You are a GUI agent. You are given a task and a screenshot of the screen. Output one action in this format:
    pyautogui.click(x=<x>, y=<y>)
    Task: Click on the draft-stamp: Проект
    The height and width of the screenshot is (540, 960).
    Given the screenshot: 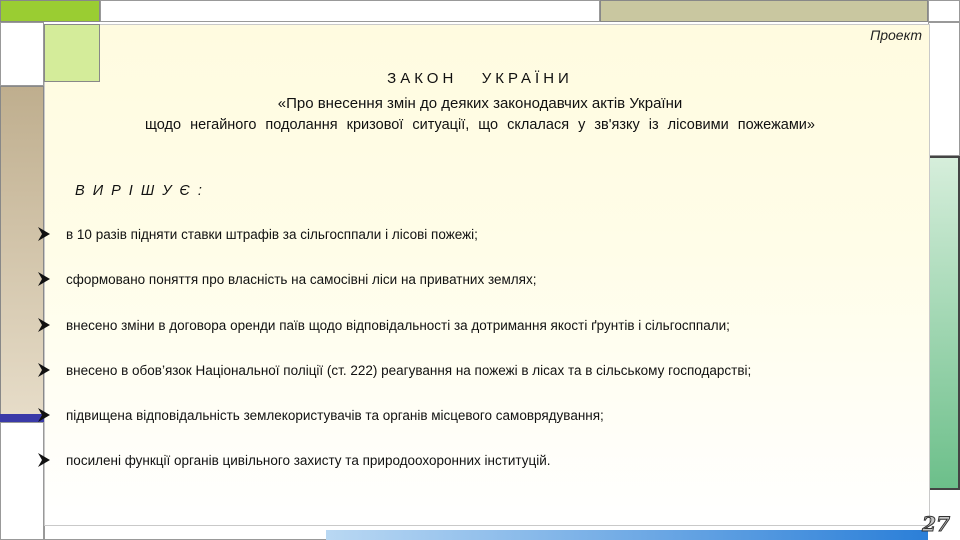 What is the action you would take?
    pyautogui.click(x=896, y=35)
    